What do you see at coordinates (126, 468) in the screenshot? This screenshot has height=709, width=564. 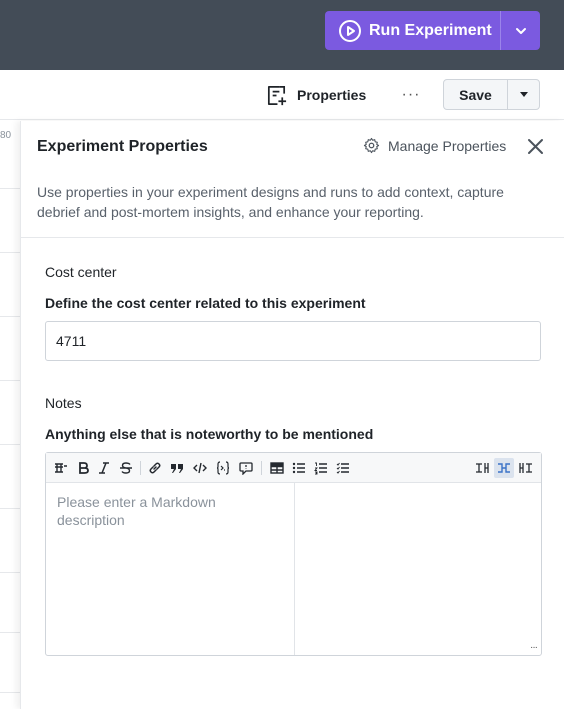 I see `strikethrough-icon` at bounding box center [126, 468].